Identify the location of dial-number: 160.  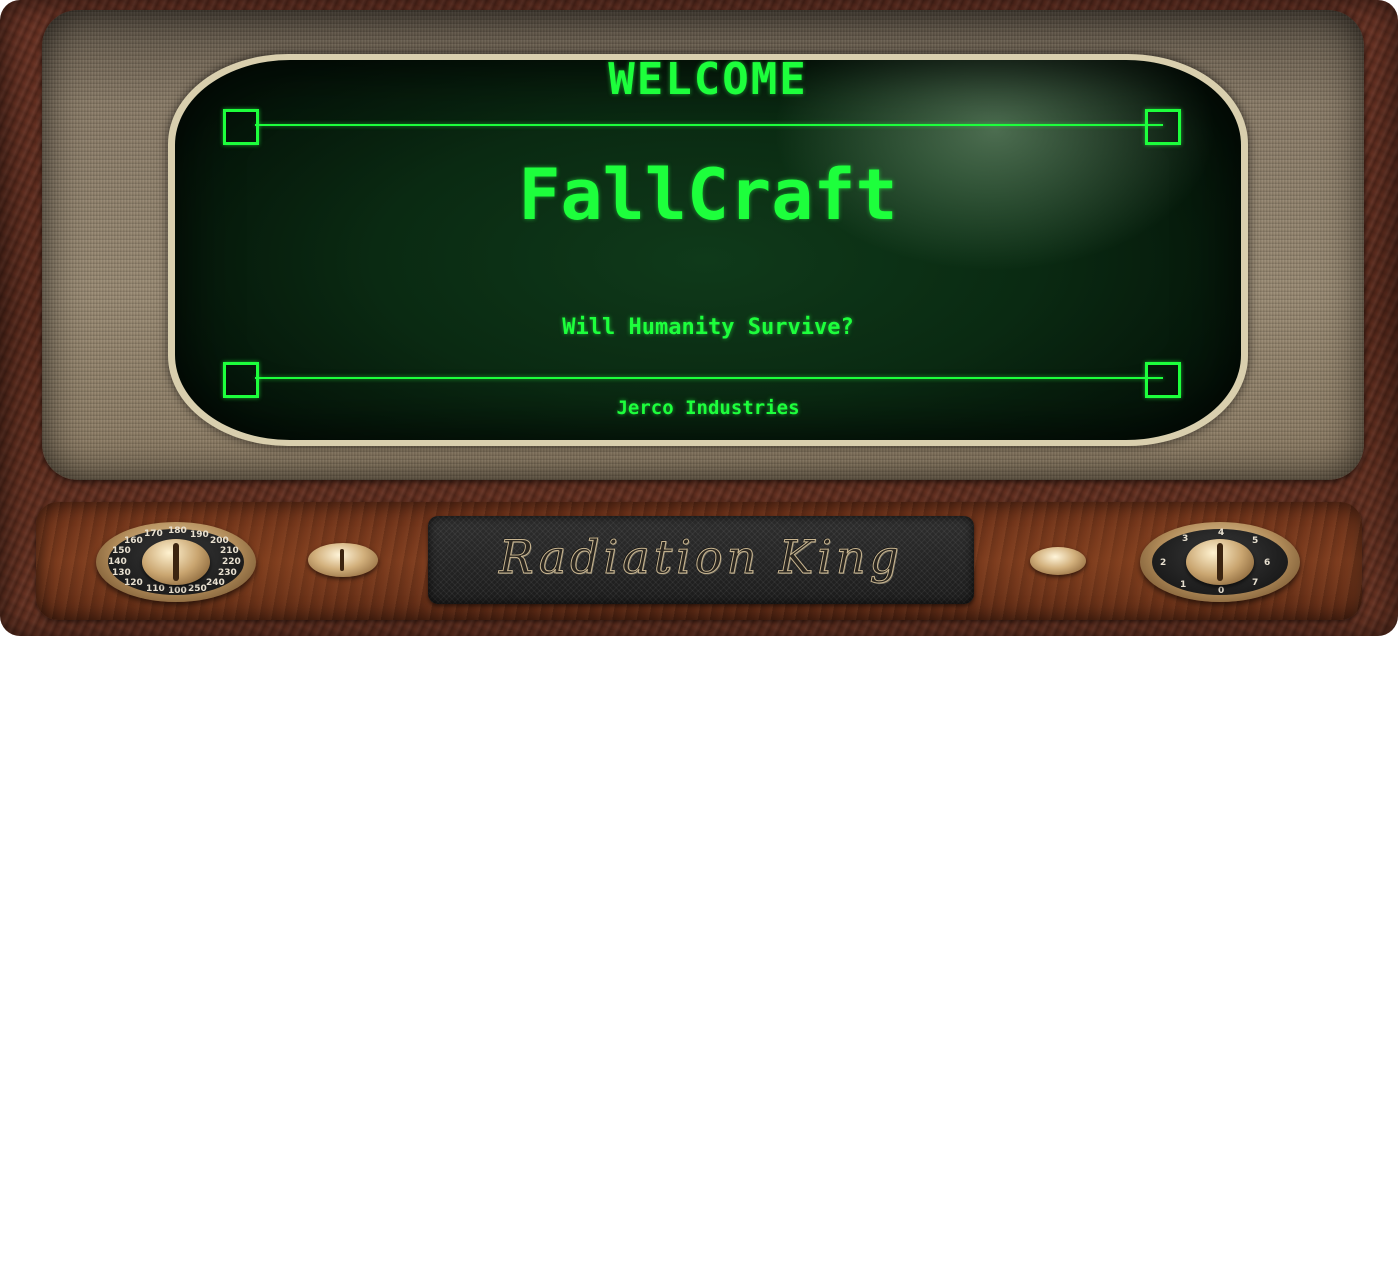
(133, 541).